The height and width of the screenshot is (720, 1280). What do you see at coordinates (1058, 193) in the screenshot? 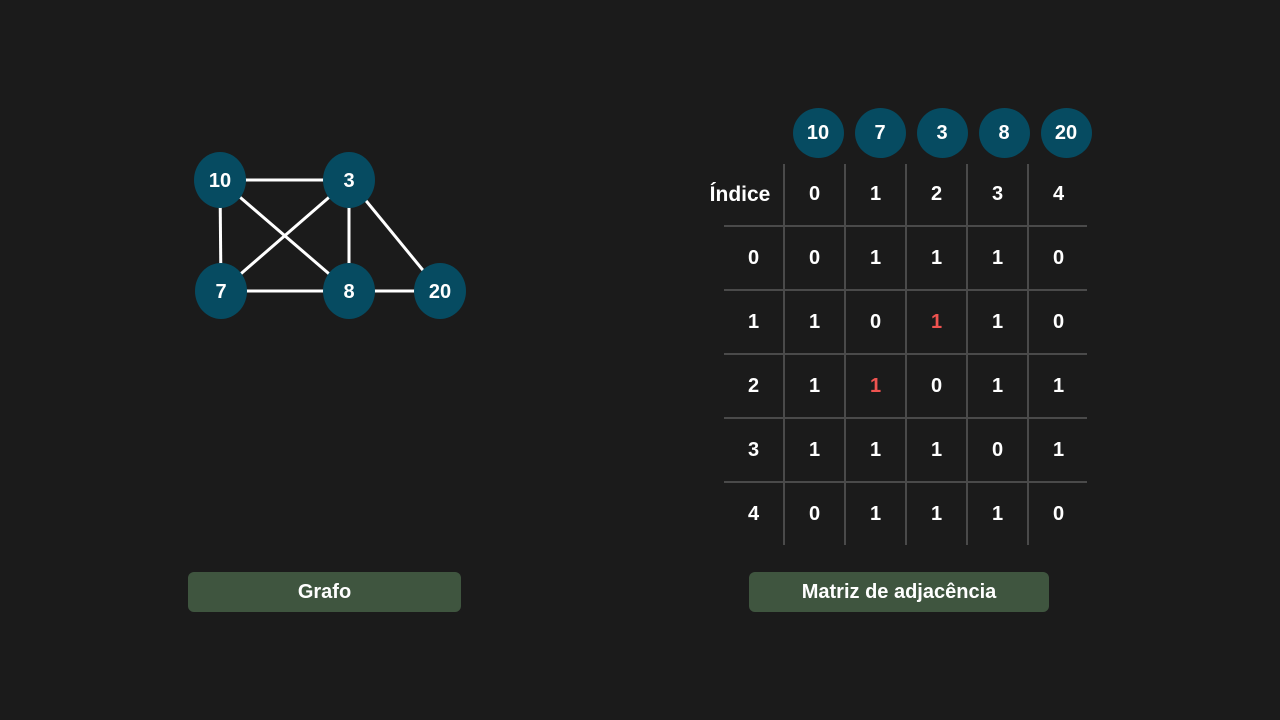
I see `matrix-column-index: 4` at bounding box center [1058, 193].